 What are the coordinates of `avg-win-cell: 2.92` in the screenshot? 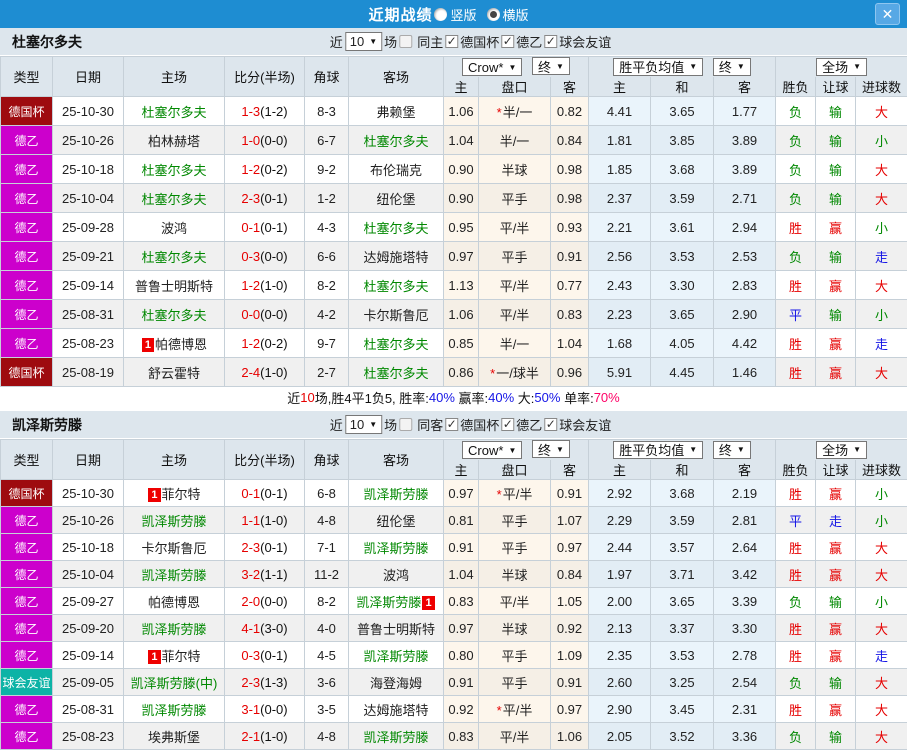 It's located at (619, 493).